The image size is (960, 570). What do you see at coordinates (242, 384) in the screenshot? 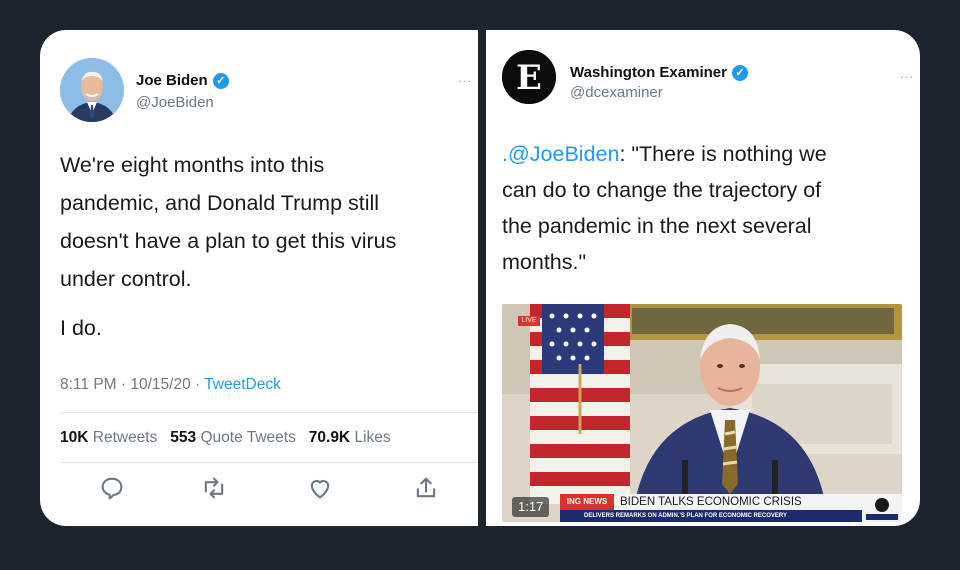
I see `source-link: TweetDeck` at bounding box center [242, 384].